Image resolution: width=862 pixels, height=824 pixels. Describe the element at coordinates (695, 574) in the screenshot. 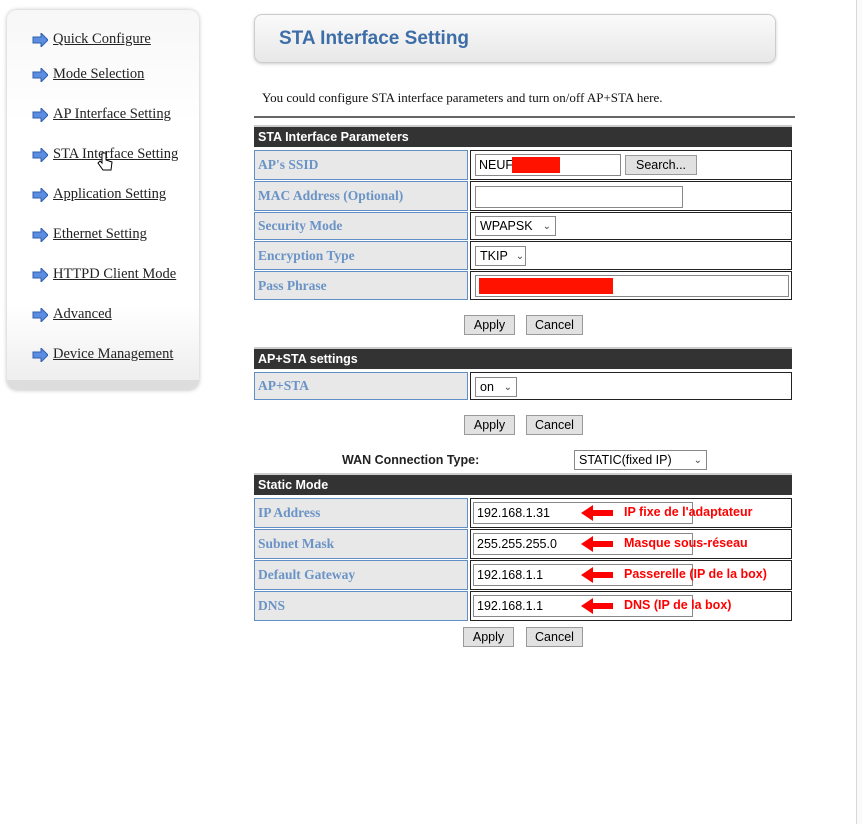

I see `annotation: Passerelle (IP de la box)` at that location.